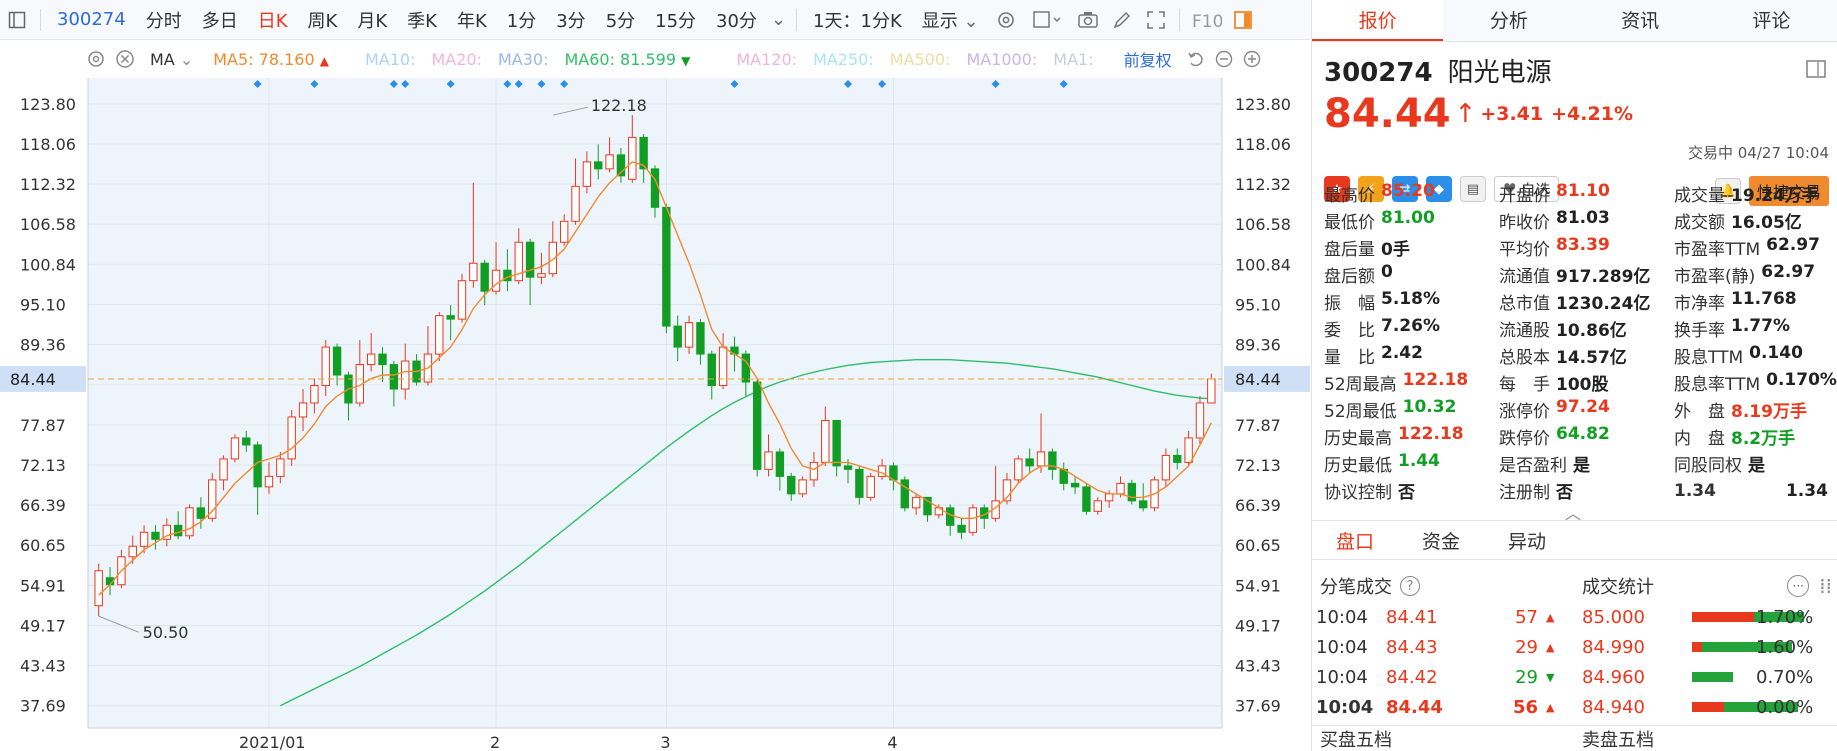 The width and height of the screenshot is (1837, 751). What do you see at coordinates (1047, 20) in the screenshot?
I see `layout-square-icon` at bounding box center [1047, 20].